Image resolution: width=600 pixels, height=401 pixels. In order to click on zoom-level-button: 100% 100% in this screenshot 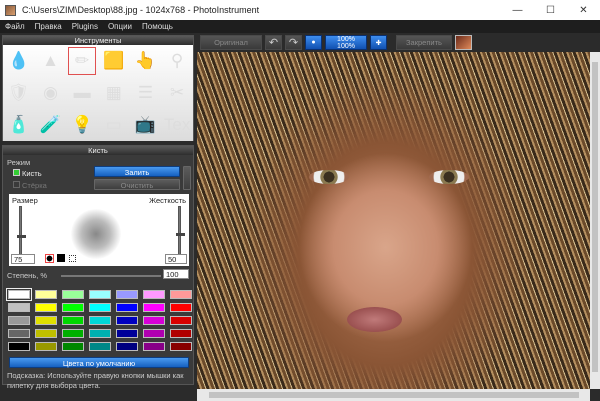, I will do `click(346, 42)`.